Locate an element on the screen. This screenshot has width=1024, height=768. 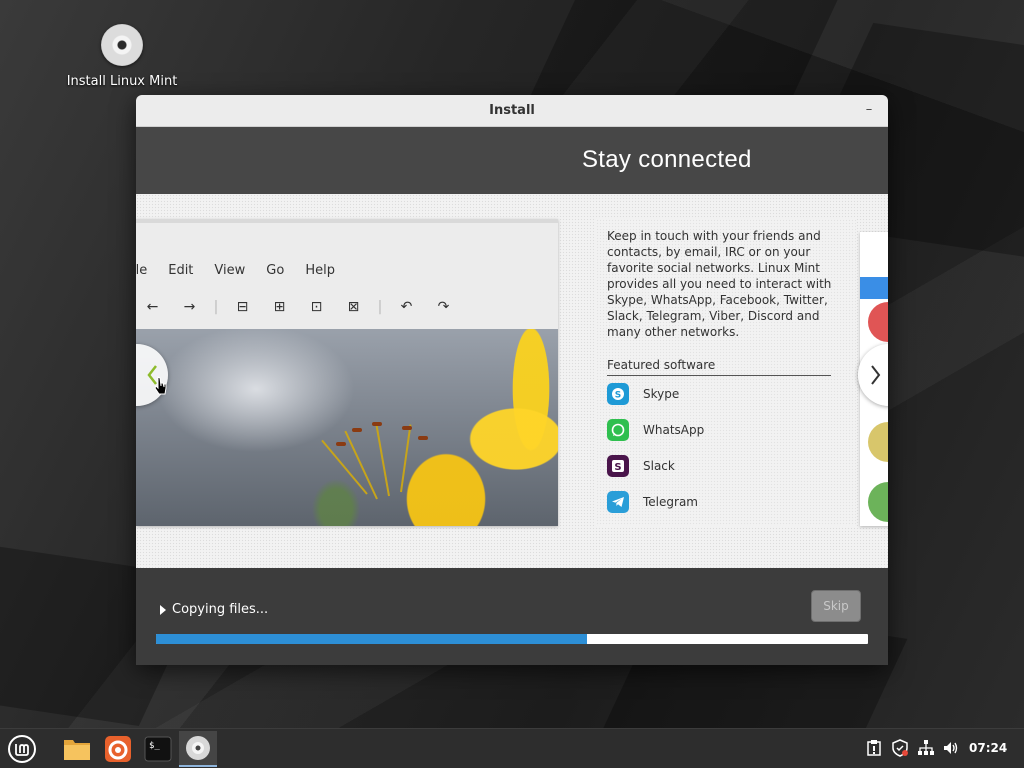
installer-icon is located at coordinates (198, 748).